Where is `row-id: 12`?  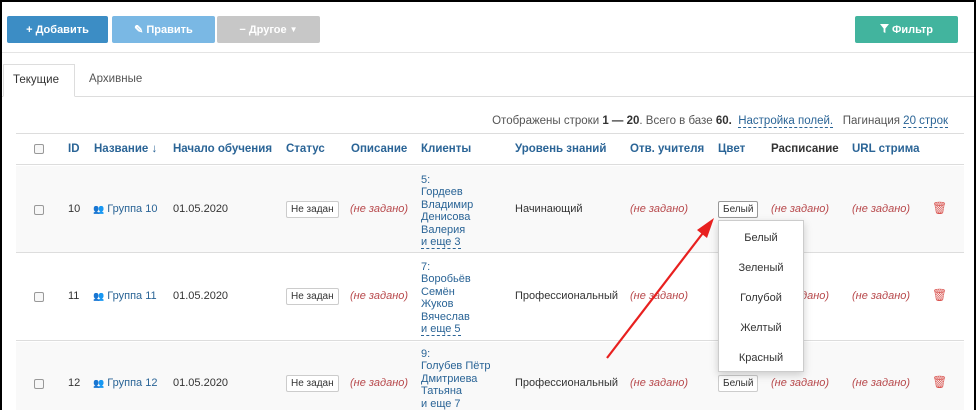 row-id: 12 is located at coordinates (74, 383).